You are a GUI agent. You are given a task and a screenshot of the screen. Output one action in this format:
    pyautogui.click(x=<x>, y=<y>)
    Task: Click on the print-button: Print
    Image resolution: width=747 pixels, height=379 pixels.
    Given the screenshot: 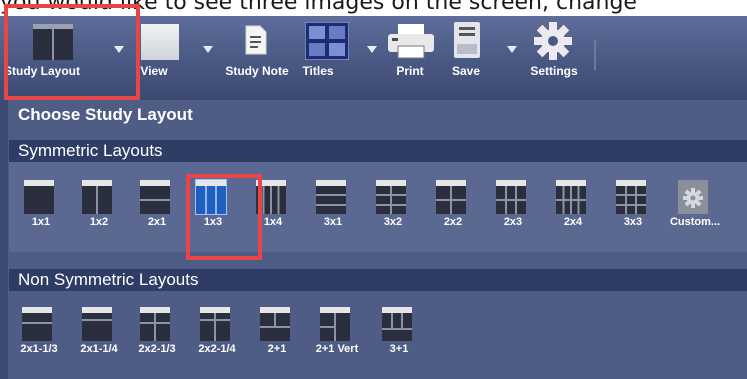 What is the action you would take?
    pyautogui.click(x=409, y=57)
    